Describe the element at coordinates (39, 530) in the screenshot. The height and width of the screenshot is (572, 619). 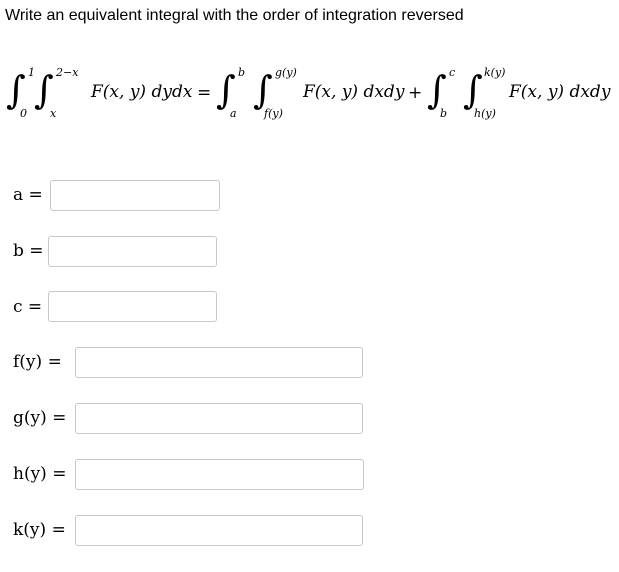
I see `field-label-k: k(y) =` at that location.